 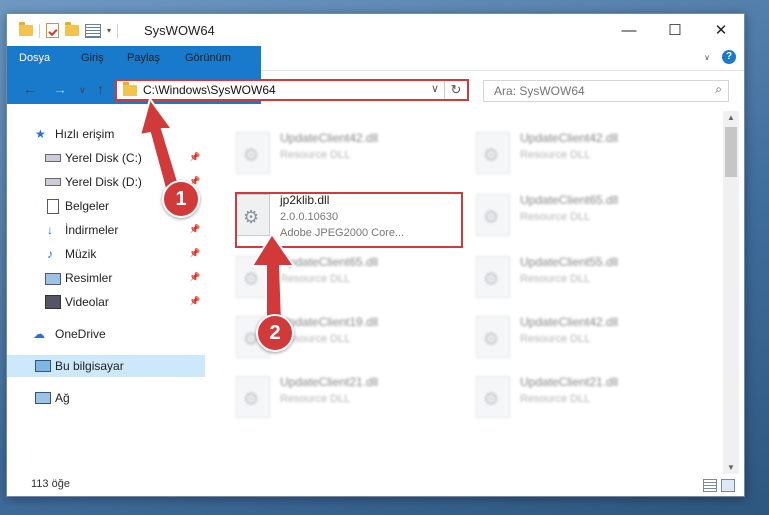 I want to click on sidebar-item-music: ♪ Müzik 📌, so click(x=106, y=254).